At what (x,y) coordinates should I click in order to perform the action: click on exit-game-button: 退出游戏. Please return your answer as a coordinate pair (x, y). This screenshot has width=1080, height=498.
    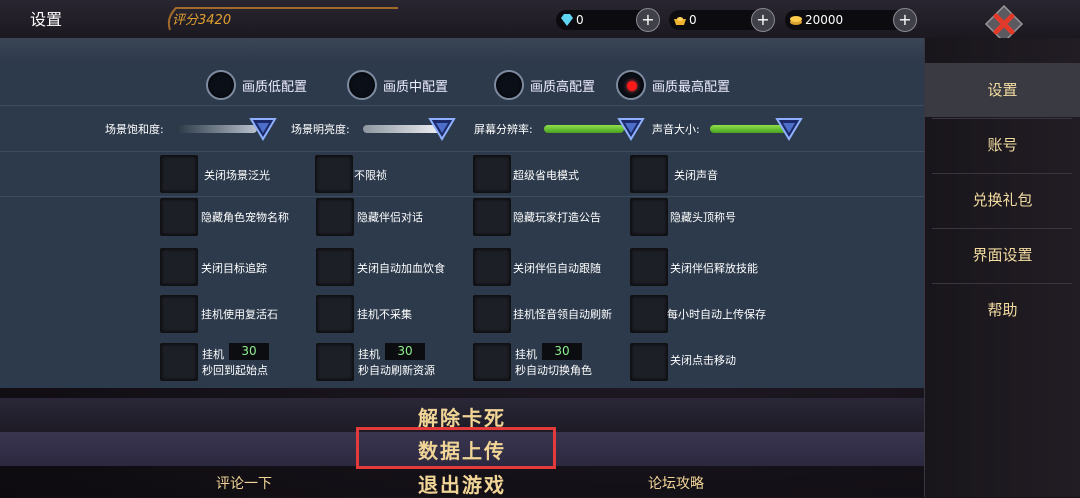
    Looking at the image, I should click on (462, 483).